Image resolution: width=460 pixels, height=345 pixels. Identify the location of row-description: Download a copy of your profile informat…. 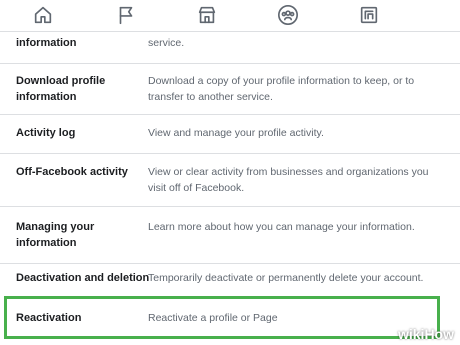
(281, 89).